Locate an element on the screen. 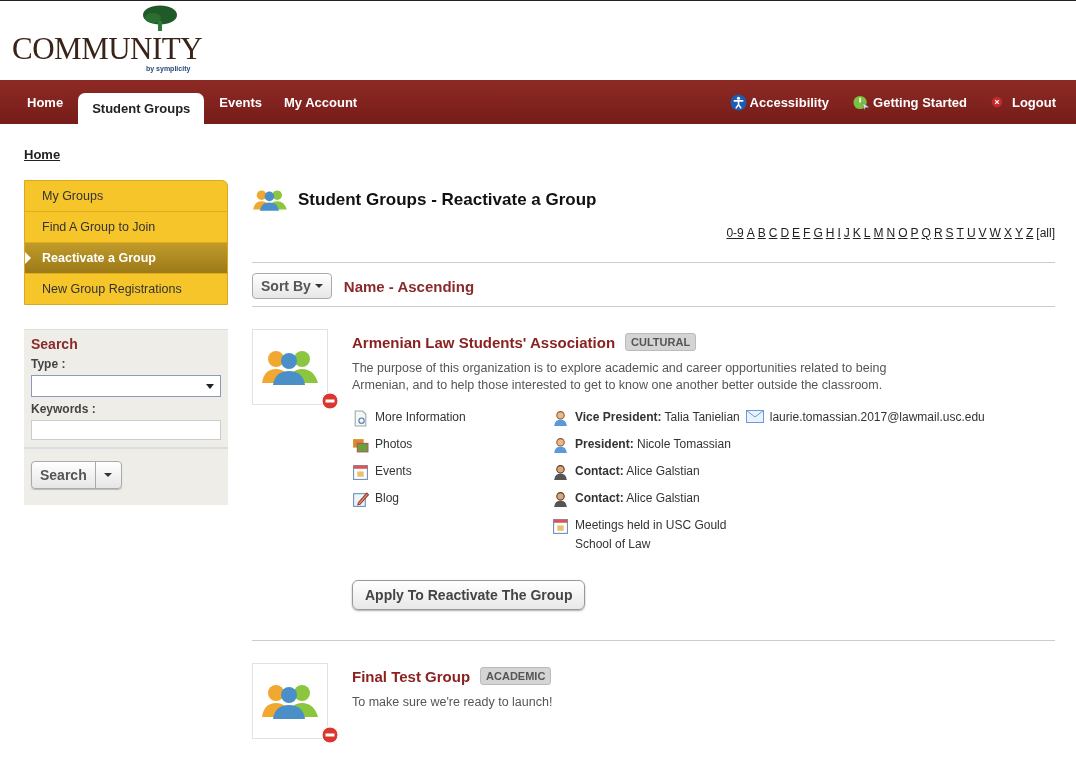 This screenshot has width=1076, height=767. letter-link: G is located at coordinates (818, 233).